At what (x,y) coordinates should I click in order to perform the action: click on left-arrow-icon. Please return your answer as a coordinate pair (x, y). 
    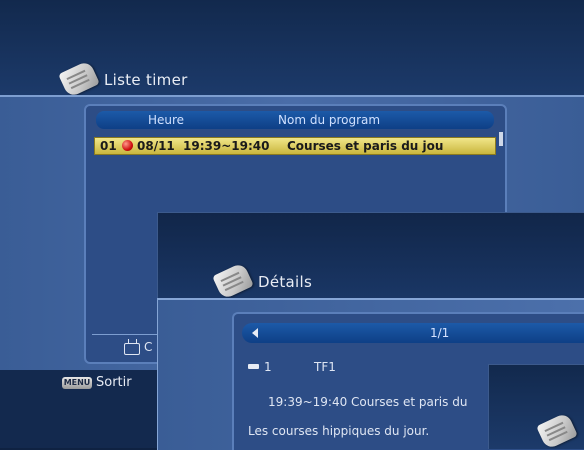
    Looking at the image, I should click on (255, 333).